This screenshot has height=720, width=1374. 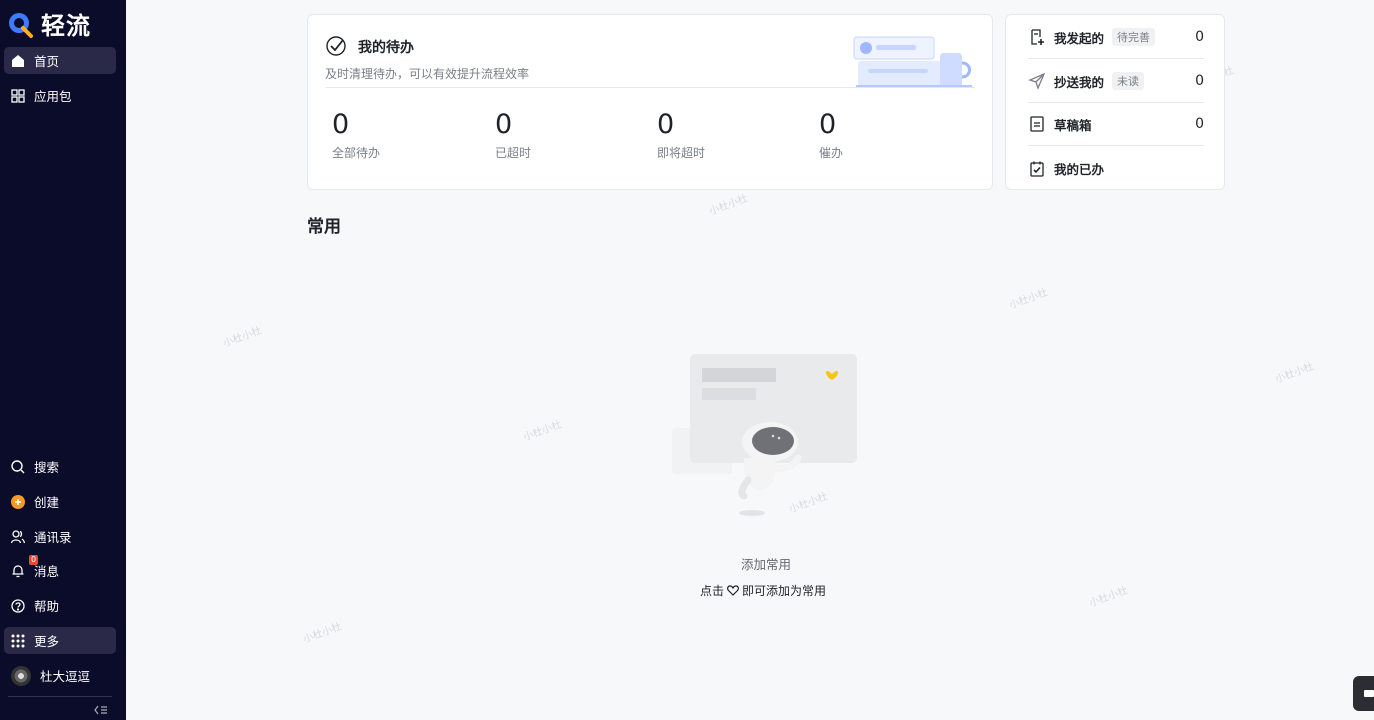 I want to click on home-icon, so click(x=18, y=60).